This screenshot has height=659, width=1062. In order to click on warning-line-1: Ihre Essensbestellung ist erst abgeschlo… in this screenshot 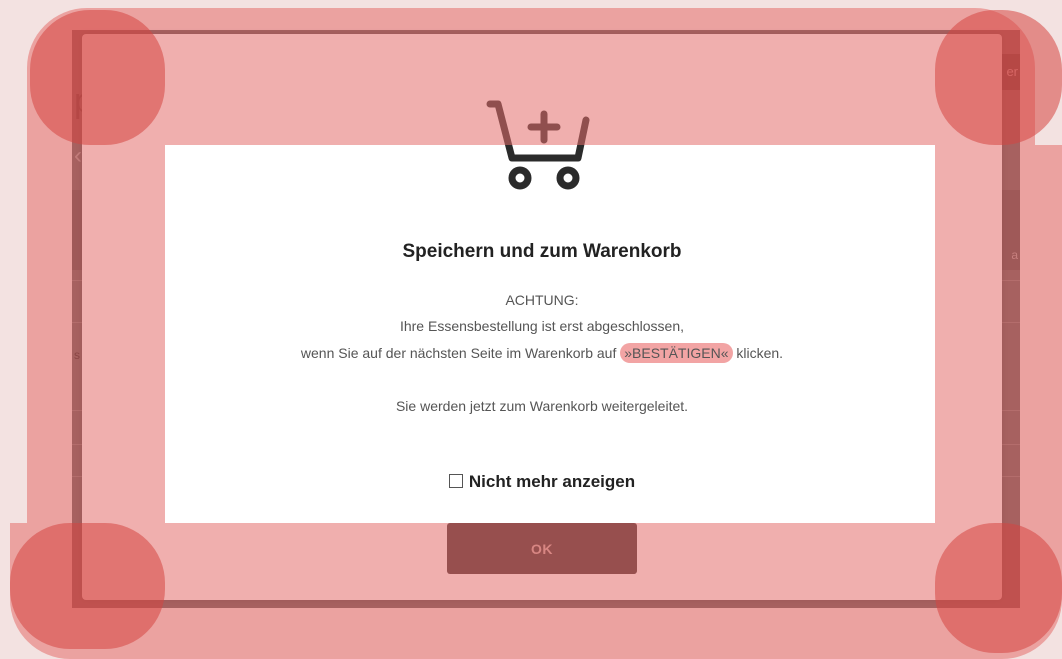, I will do `click(542, 326)`.